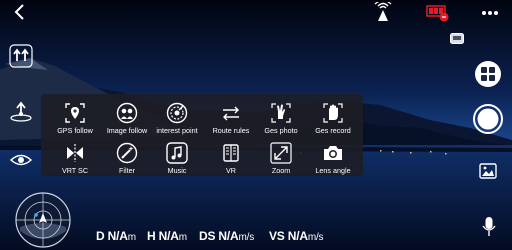 The width and height of the screenshot is (512, 250). I want to click on menu-item-zoom: Zoom, so click(281, 158).